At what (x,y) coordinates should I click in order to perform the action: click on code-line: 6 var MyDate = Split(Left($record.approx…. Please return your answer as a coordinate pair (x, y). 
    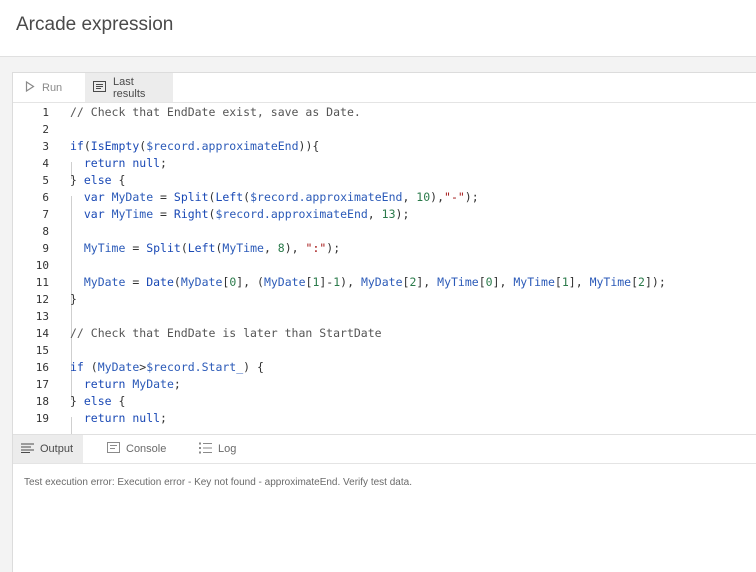
    Looking at the image, I should click on (384, 197).